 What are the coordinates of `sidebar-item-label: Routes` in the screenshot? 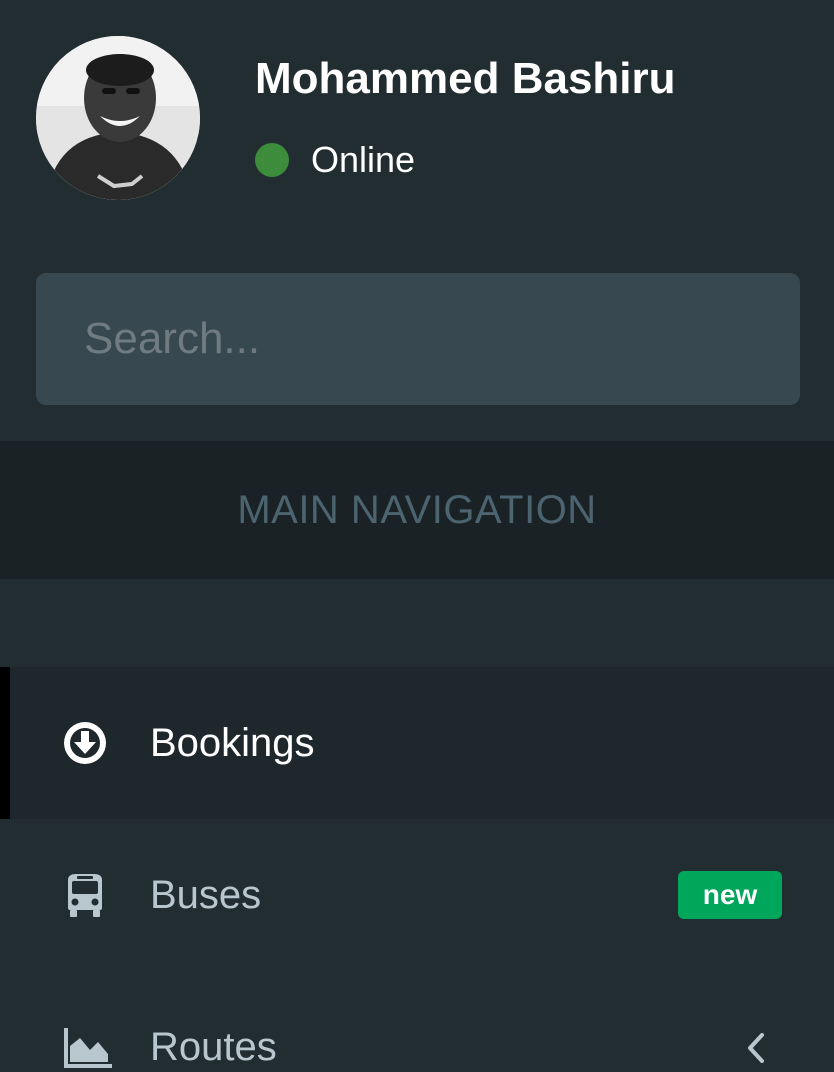 It's located at (213, 1047).